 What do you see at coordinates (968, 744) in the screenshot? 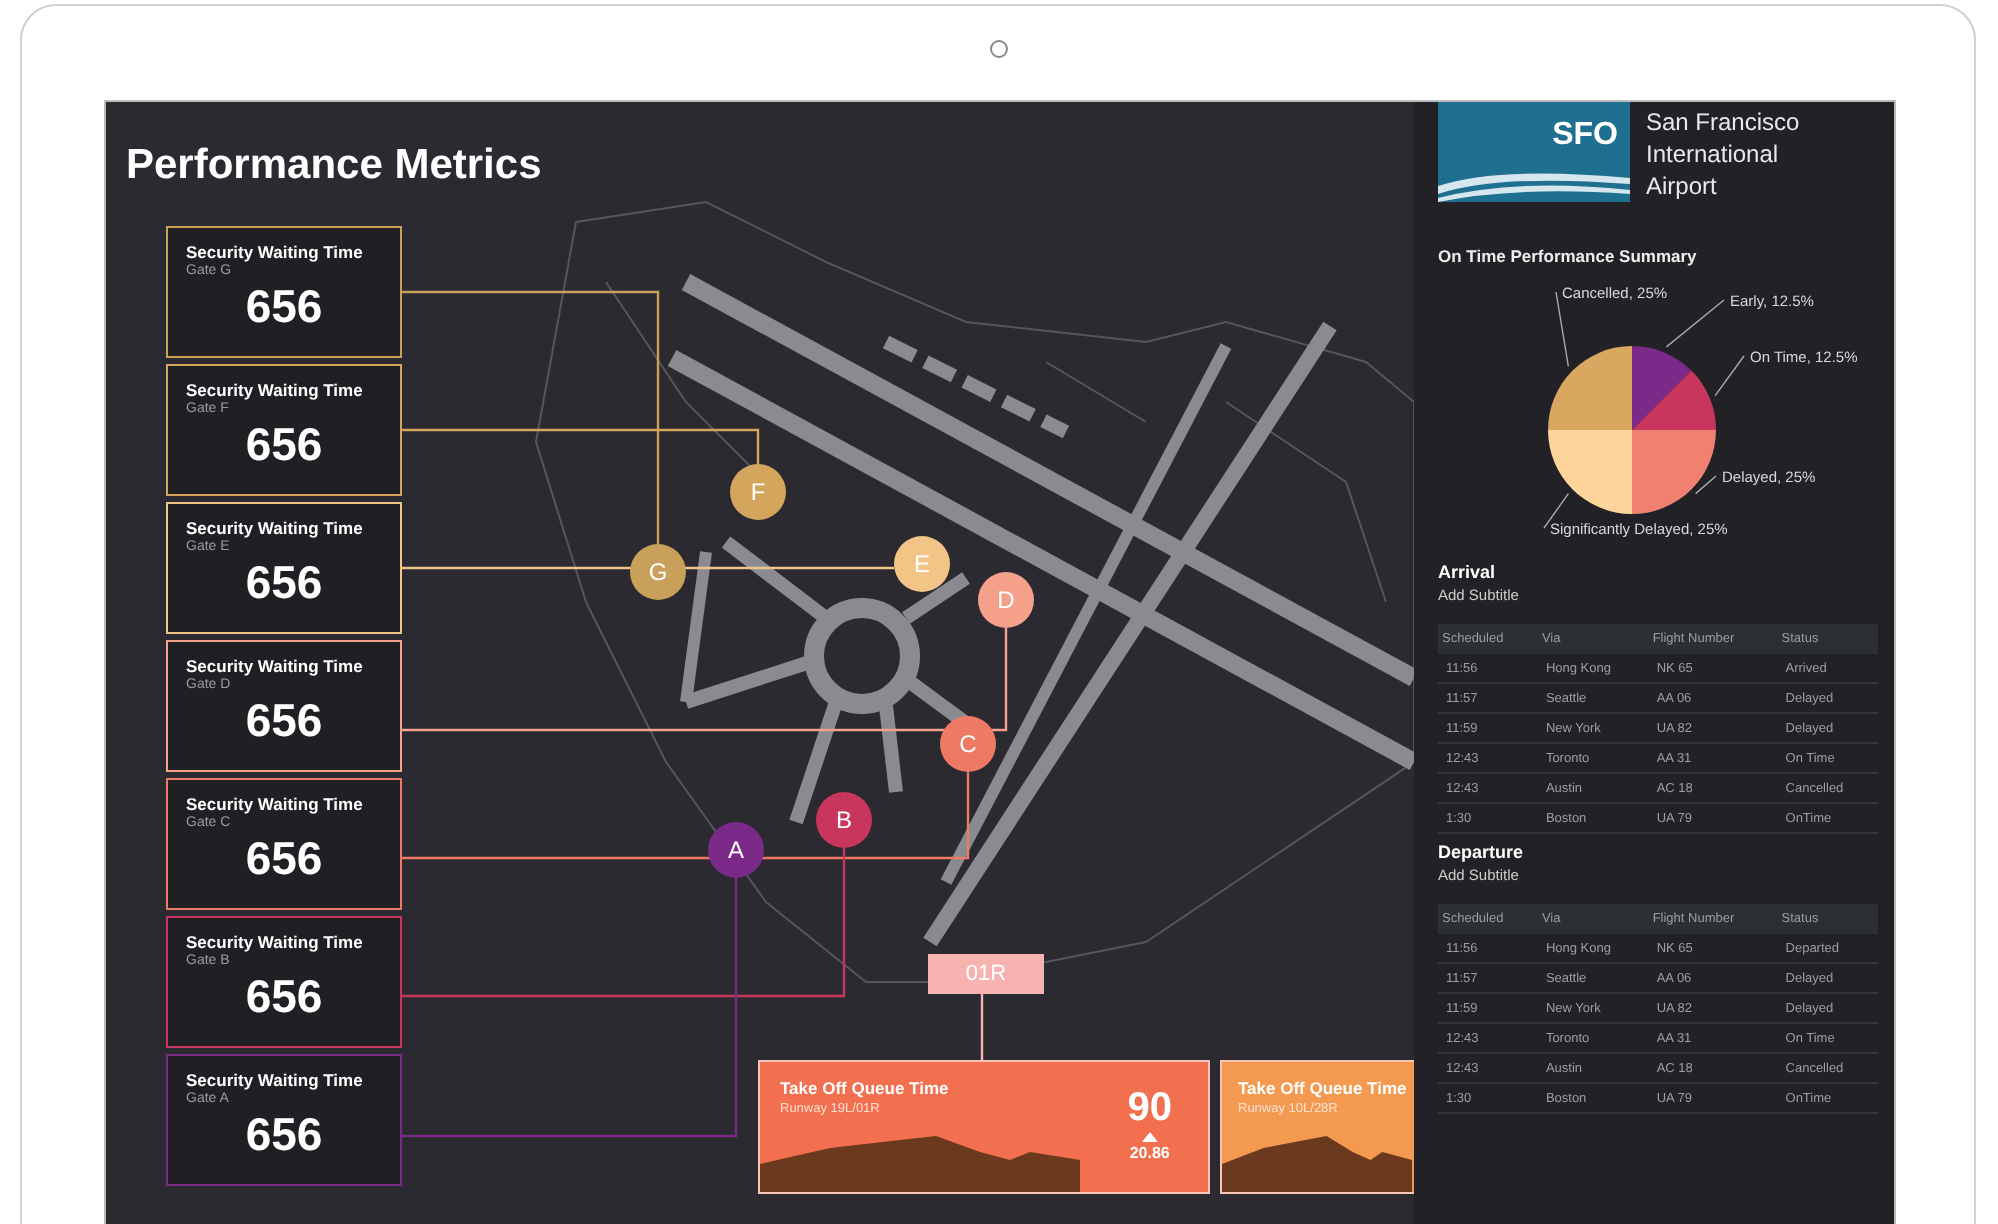
I see `gate-marker: C` at bounding box center [968, 744].